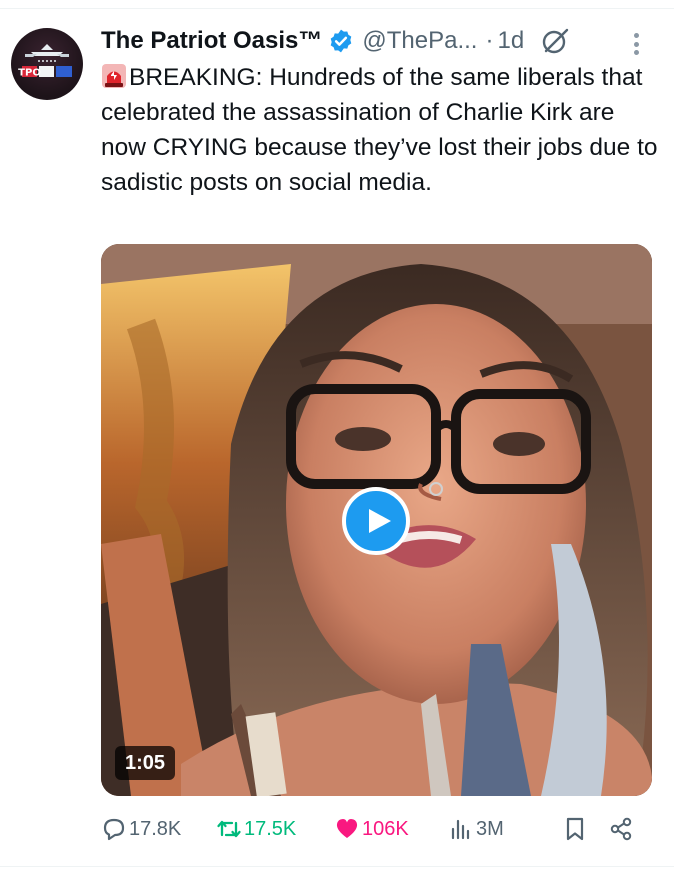 This screenshot has width=674, height=878. What do you see at coordinates (385, 828) in the screenshot?
I see `like-count: 106K` at bounding box center [385, 828].